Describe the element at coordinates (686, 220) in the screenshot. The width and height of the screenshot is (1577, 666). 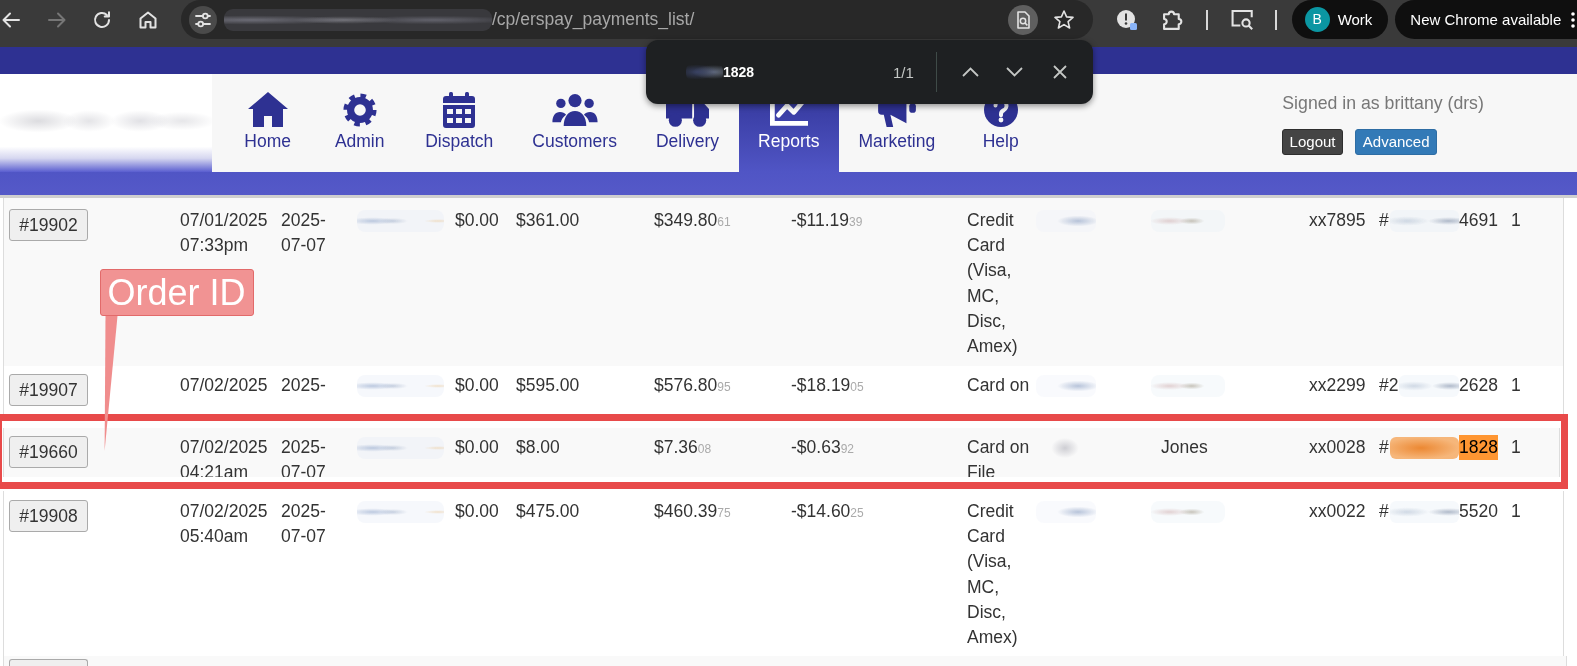
I see `amount-text: $349.80` at that location.